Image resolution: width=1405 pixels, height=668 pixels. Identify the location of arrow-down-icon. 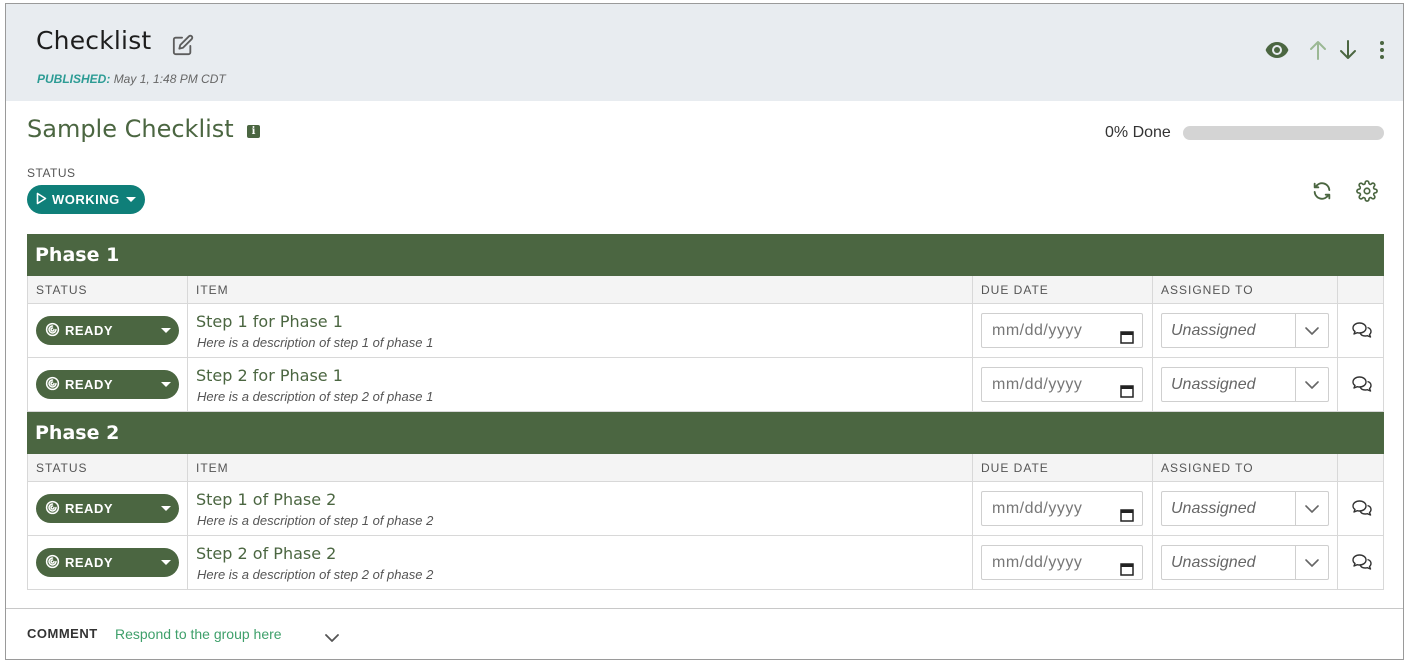
(1348, 52).